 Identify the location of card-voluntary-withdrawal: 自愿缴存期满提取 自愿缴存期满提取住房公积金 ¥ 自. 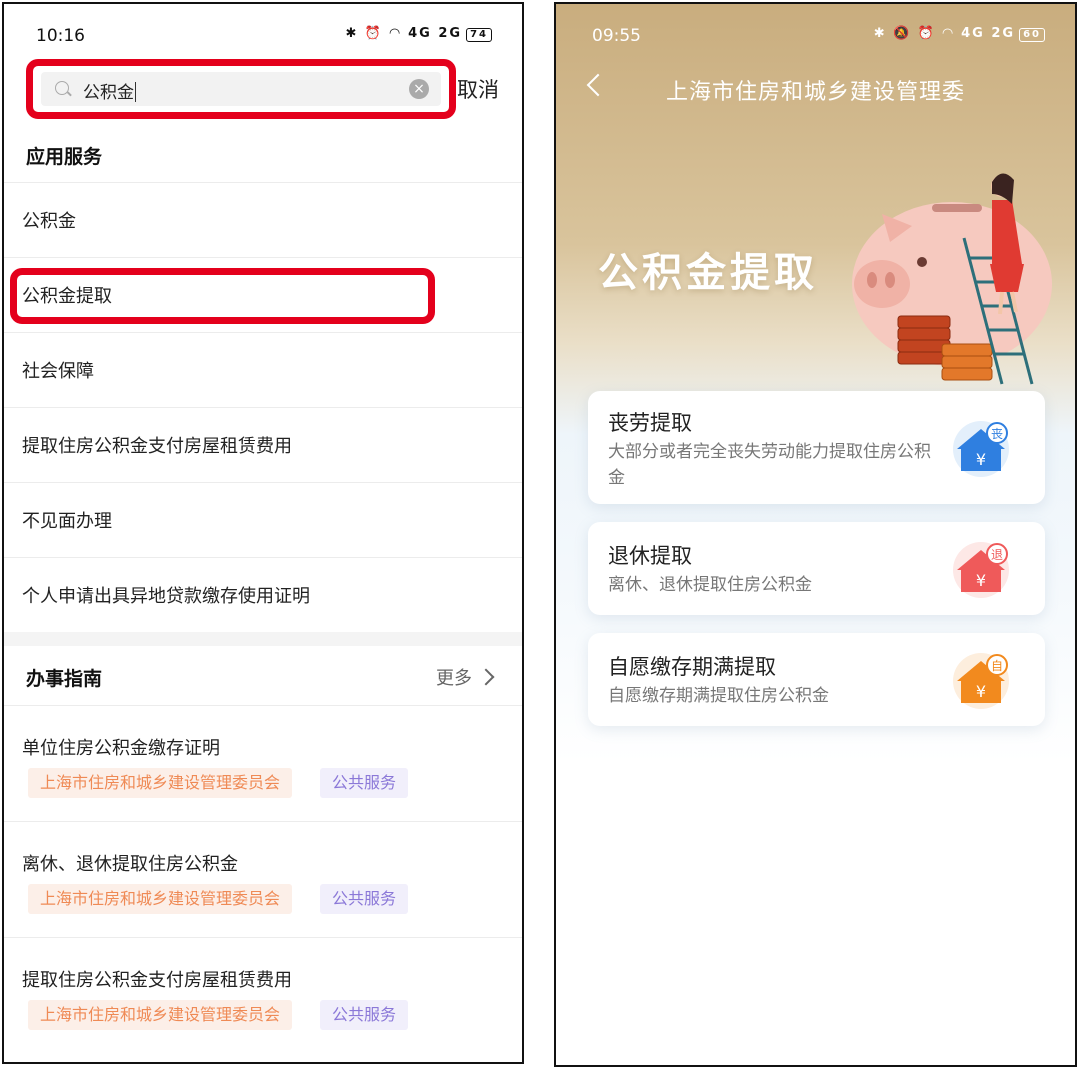
(816, 679).